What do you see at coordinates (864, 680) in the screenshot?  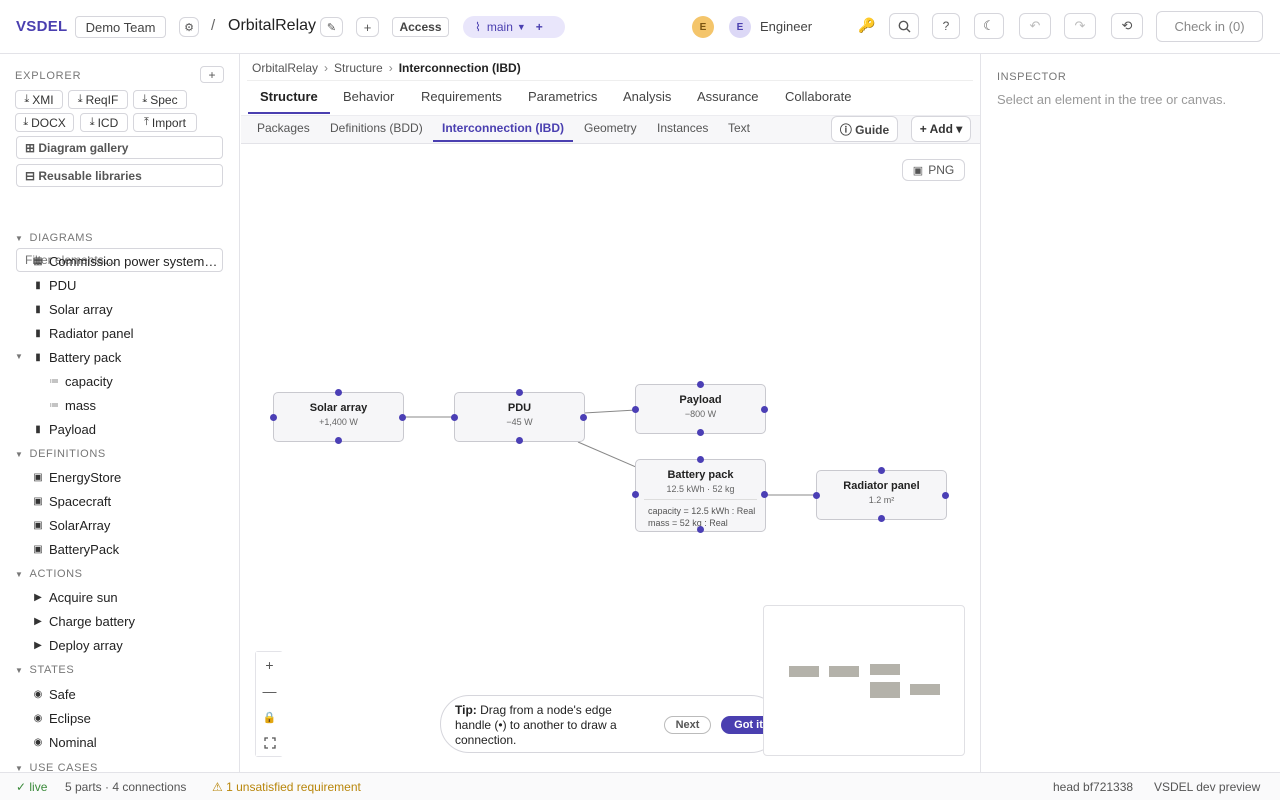 I see `minimap` at bounding box center [864, 680].